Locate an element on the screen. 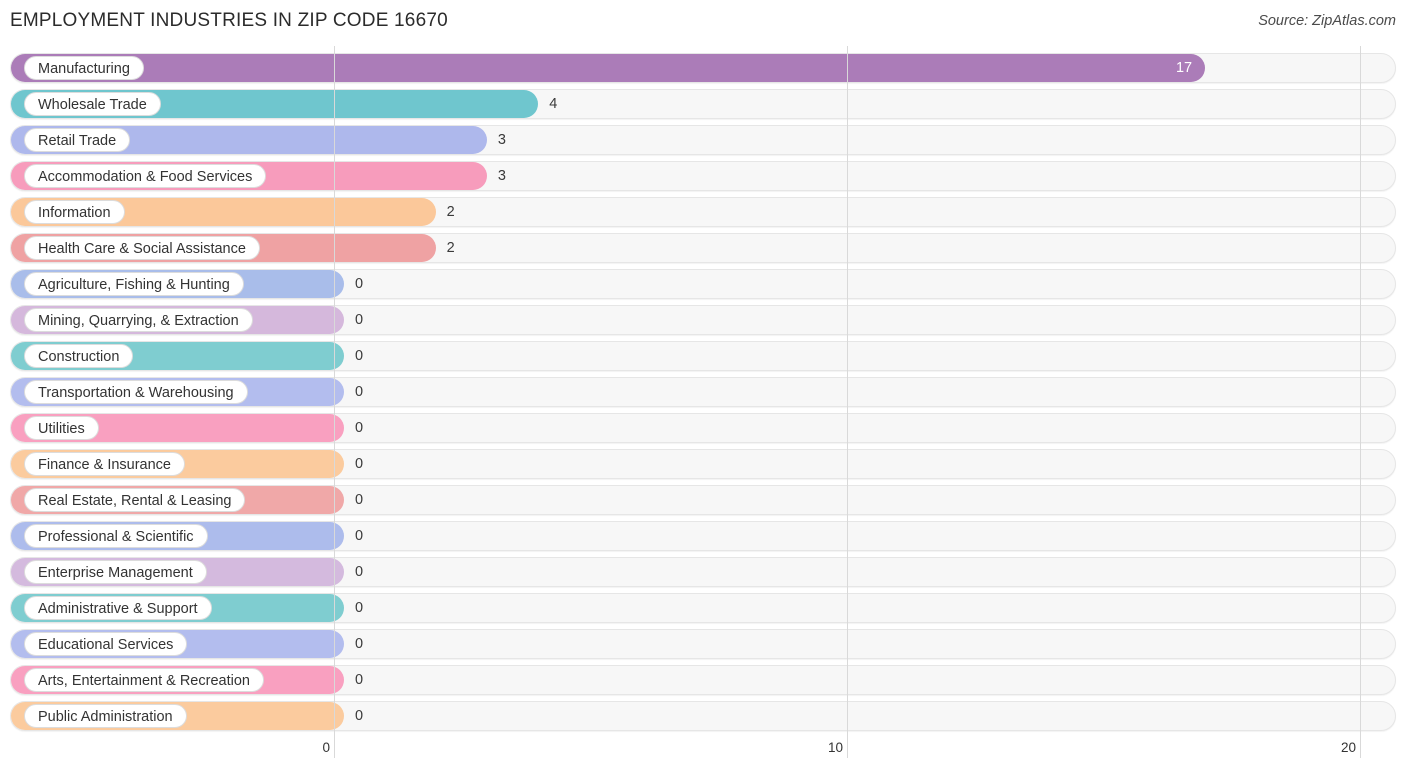 The width and height of the screenshot is (1406, 777). table-row: Enterprise Management 0 is located at coordinates (703, 572).